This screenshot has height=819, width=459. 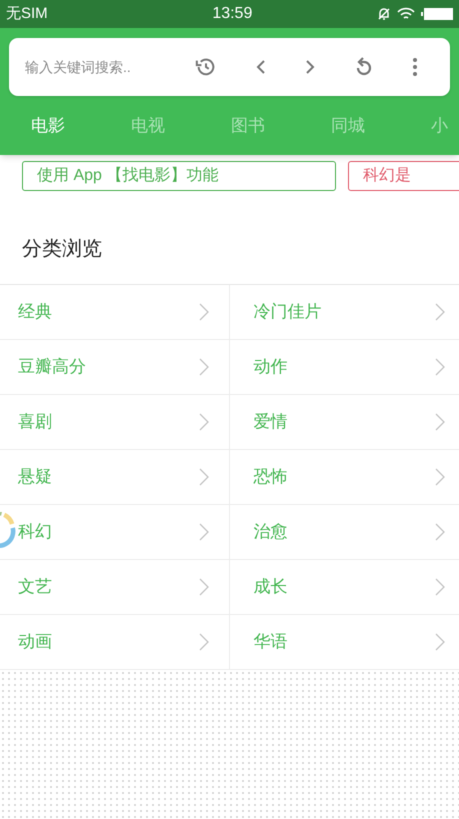 What do you see at coordinates (344, 587) in the screenshot?
I see `category-item: 成长` at bounding box center [344, 587].